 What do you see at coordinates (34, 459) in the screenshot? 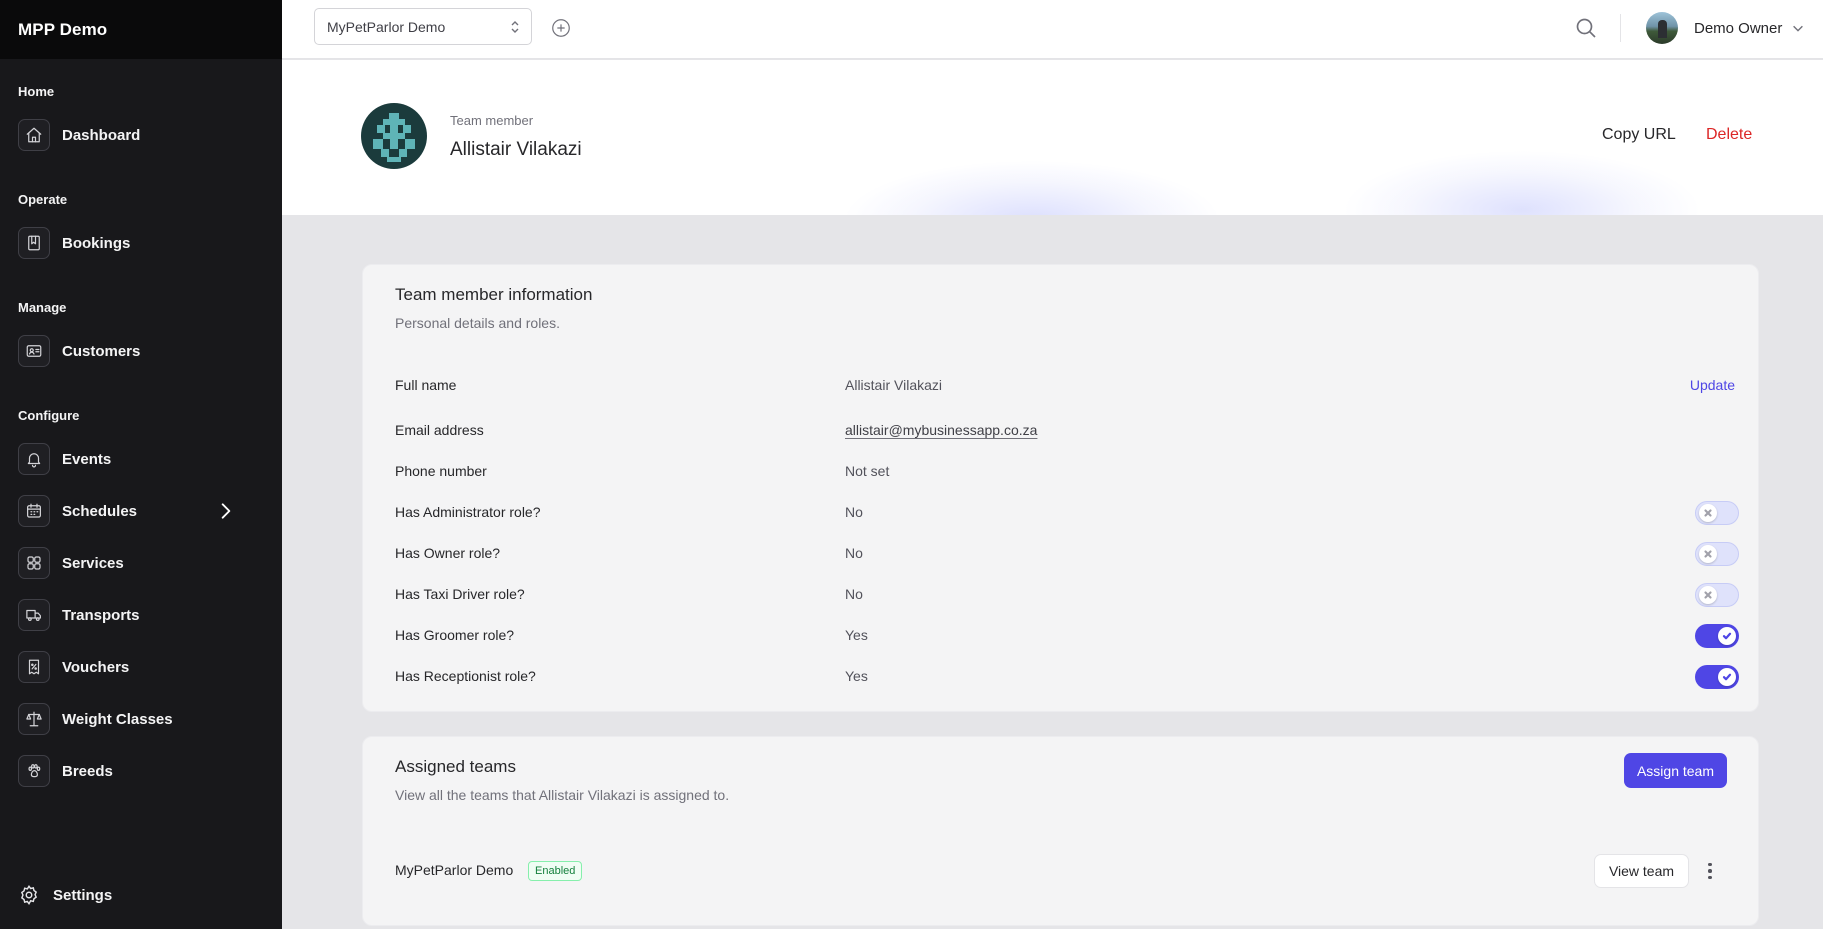
I see `bell-icon` at bounding box center [34, 459].